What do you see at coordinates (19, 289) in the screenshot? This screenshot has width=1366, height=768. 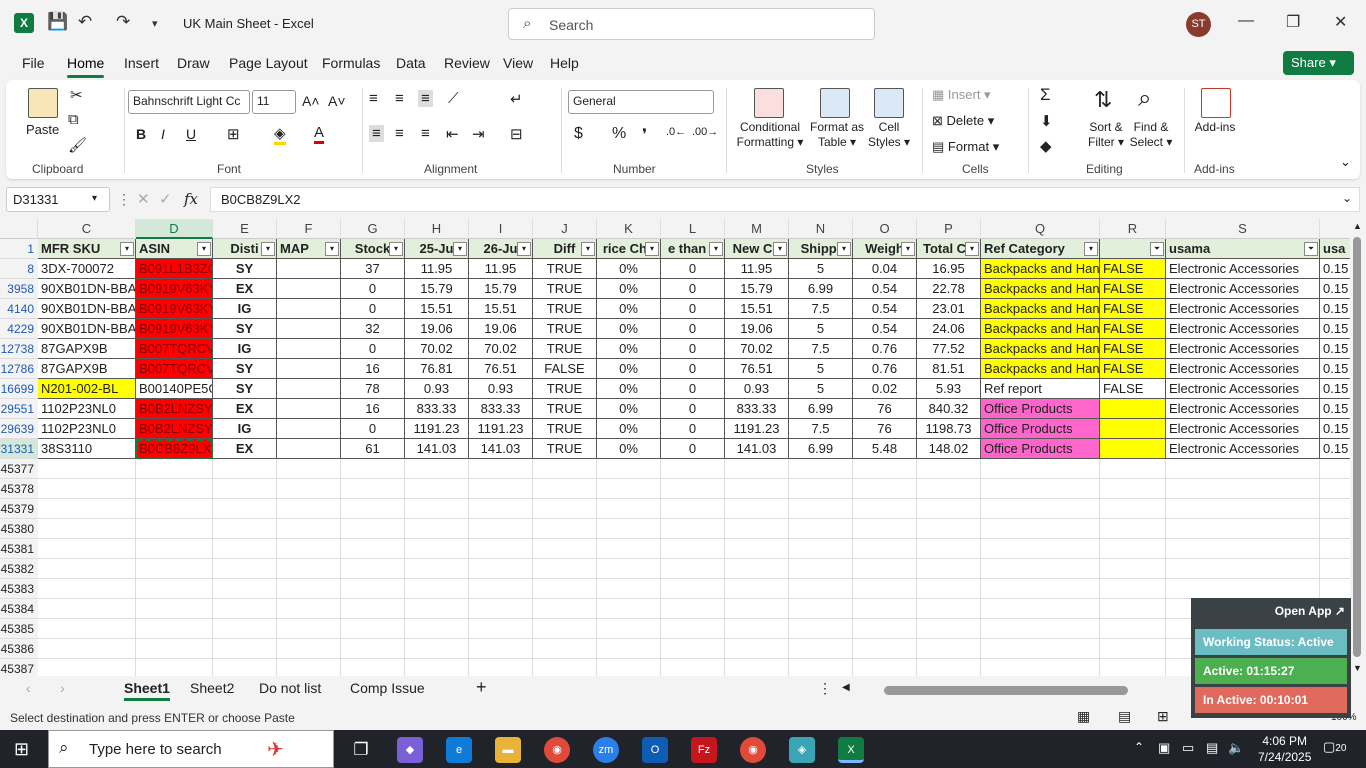 I see `row-number: 3958` at bounding box center [19, 289].